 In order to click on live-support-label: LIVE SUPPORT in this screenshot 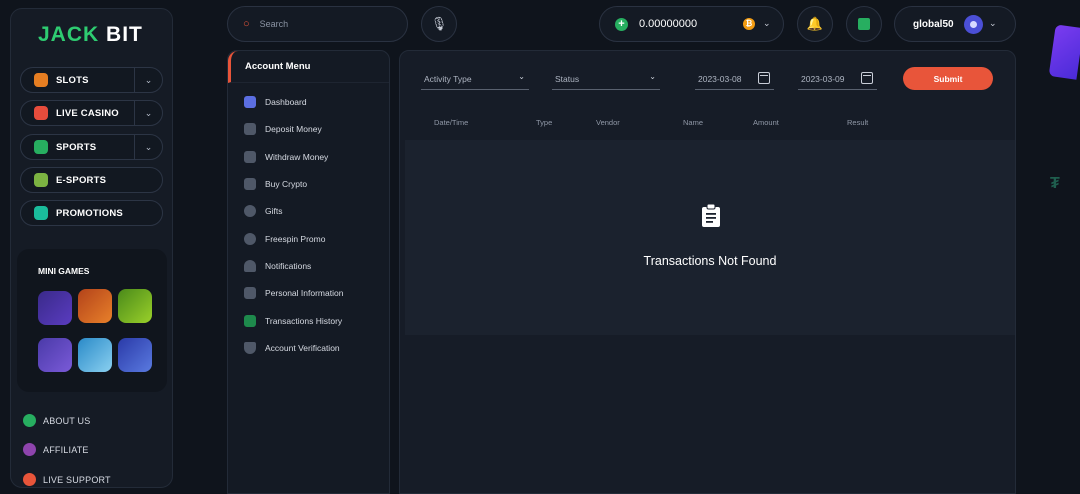, I will do `click(77, 479)`.